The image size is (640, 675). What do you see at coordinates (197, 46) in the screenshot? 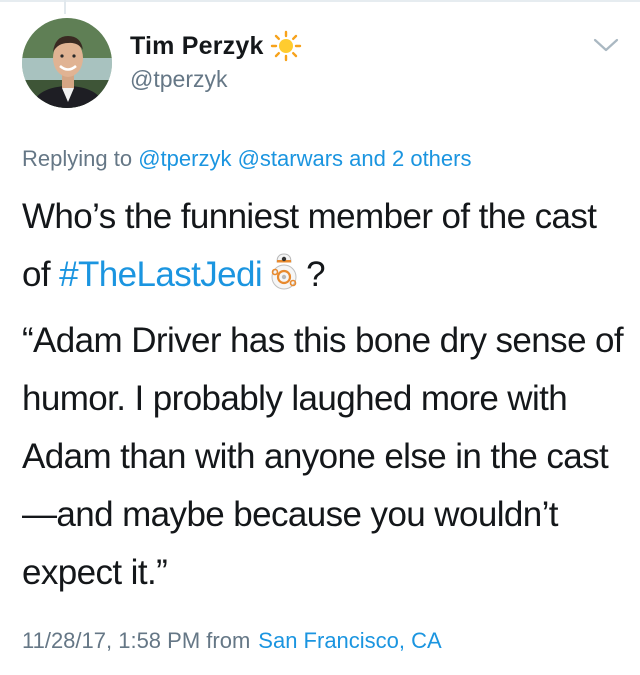
I see `author-display-name: Tim Perzyk` at bounding box center [197, 46].